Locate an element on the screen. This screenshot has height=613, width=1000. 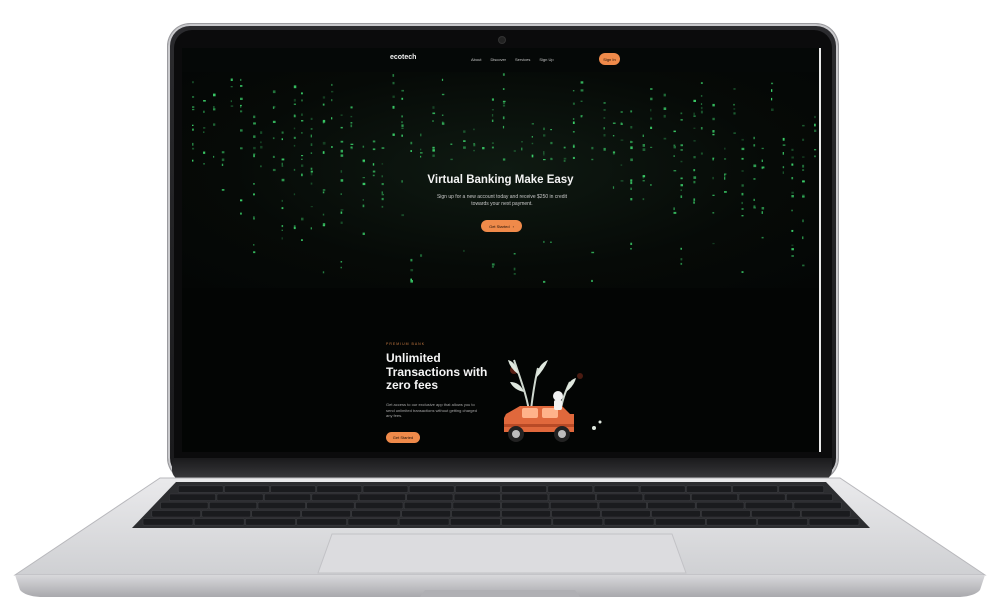
brand-logo: ecotech is located at coordinates (403, 57).